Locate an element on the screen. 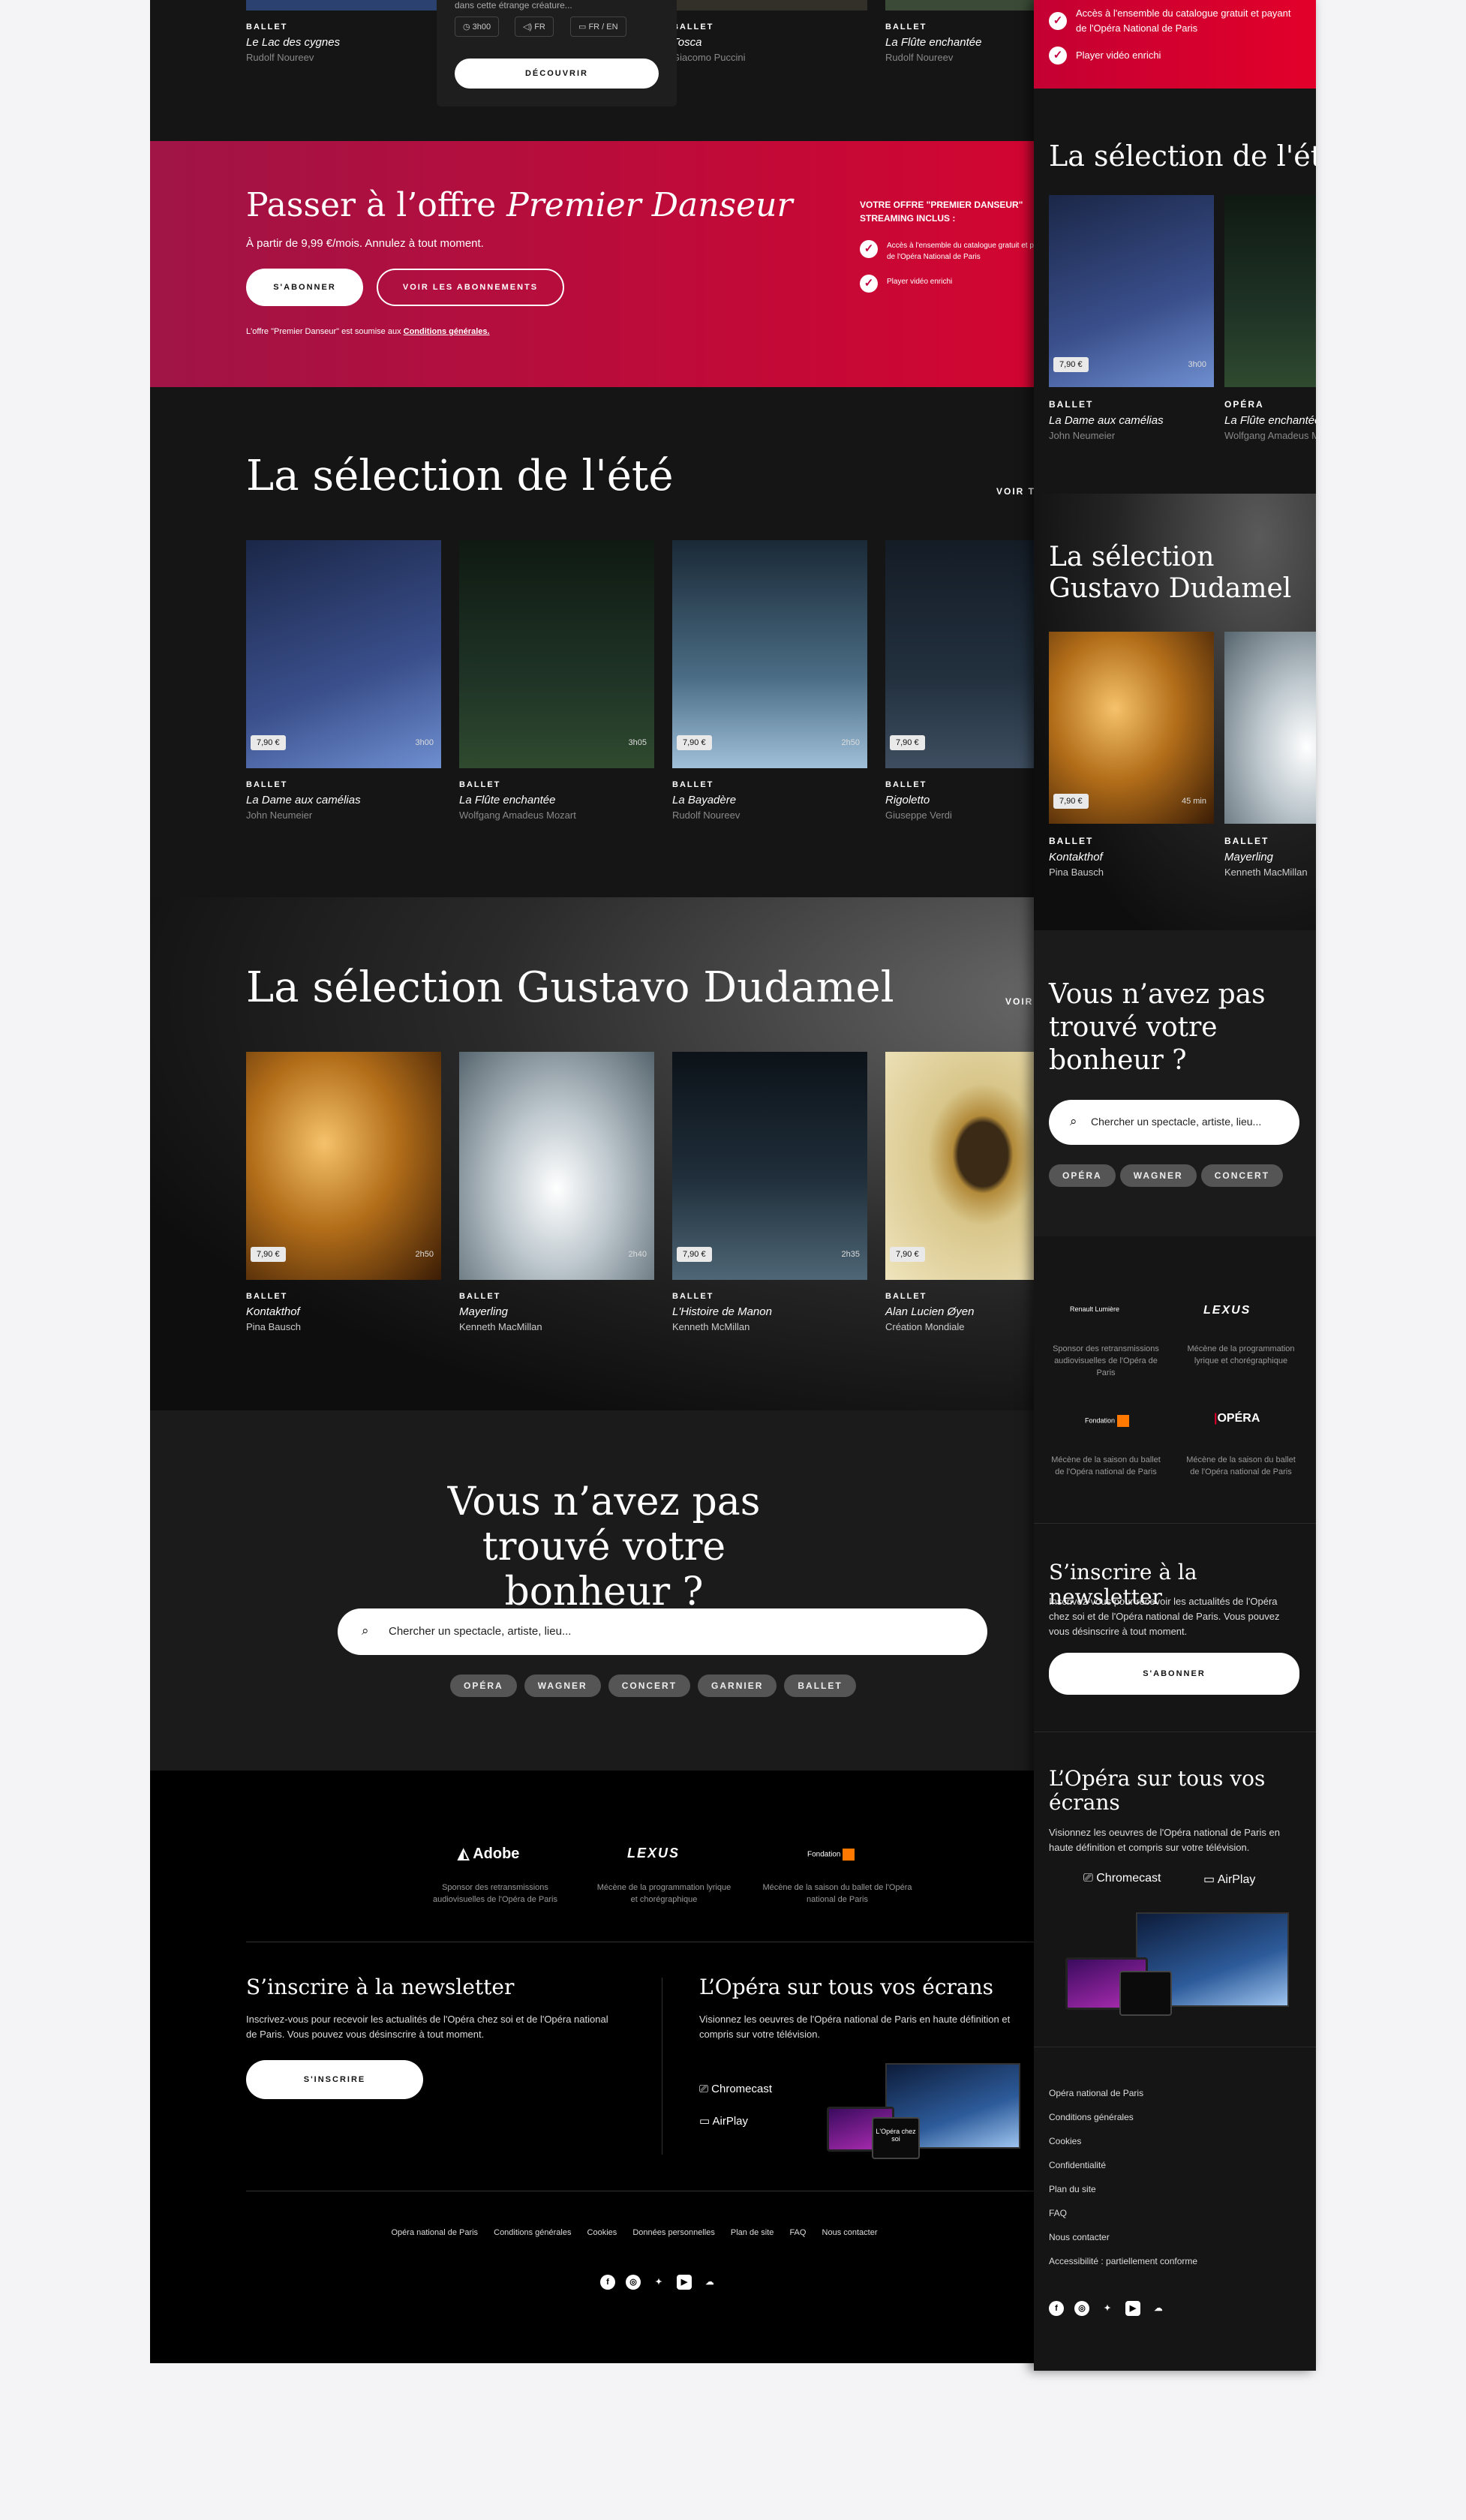  newsletter-button: S'INSCRIRE is located at coordinates (334, 2079).